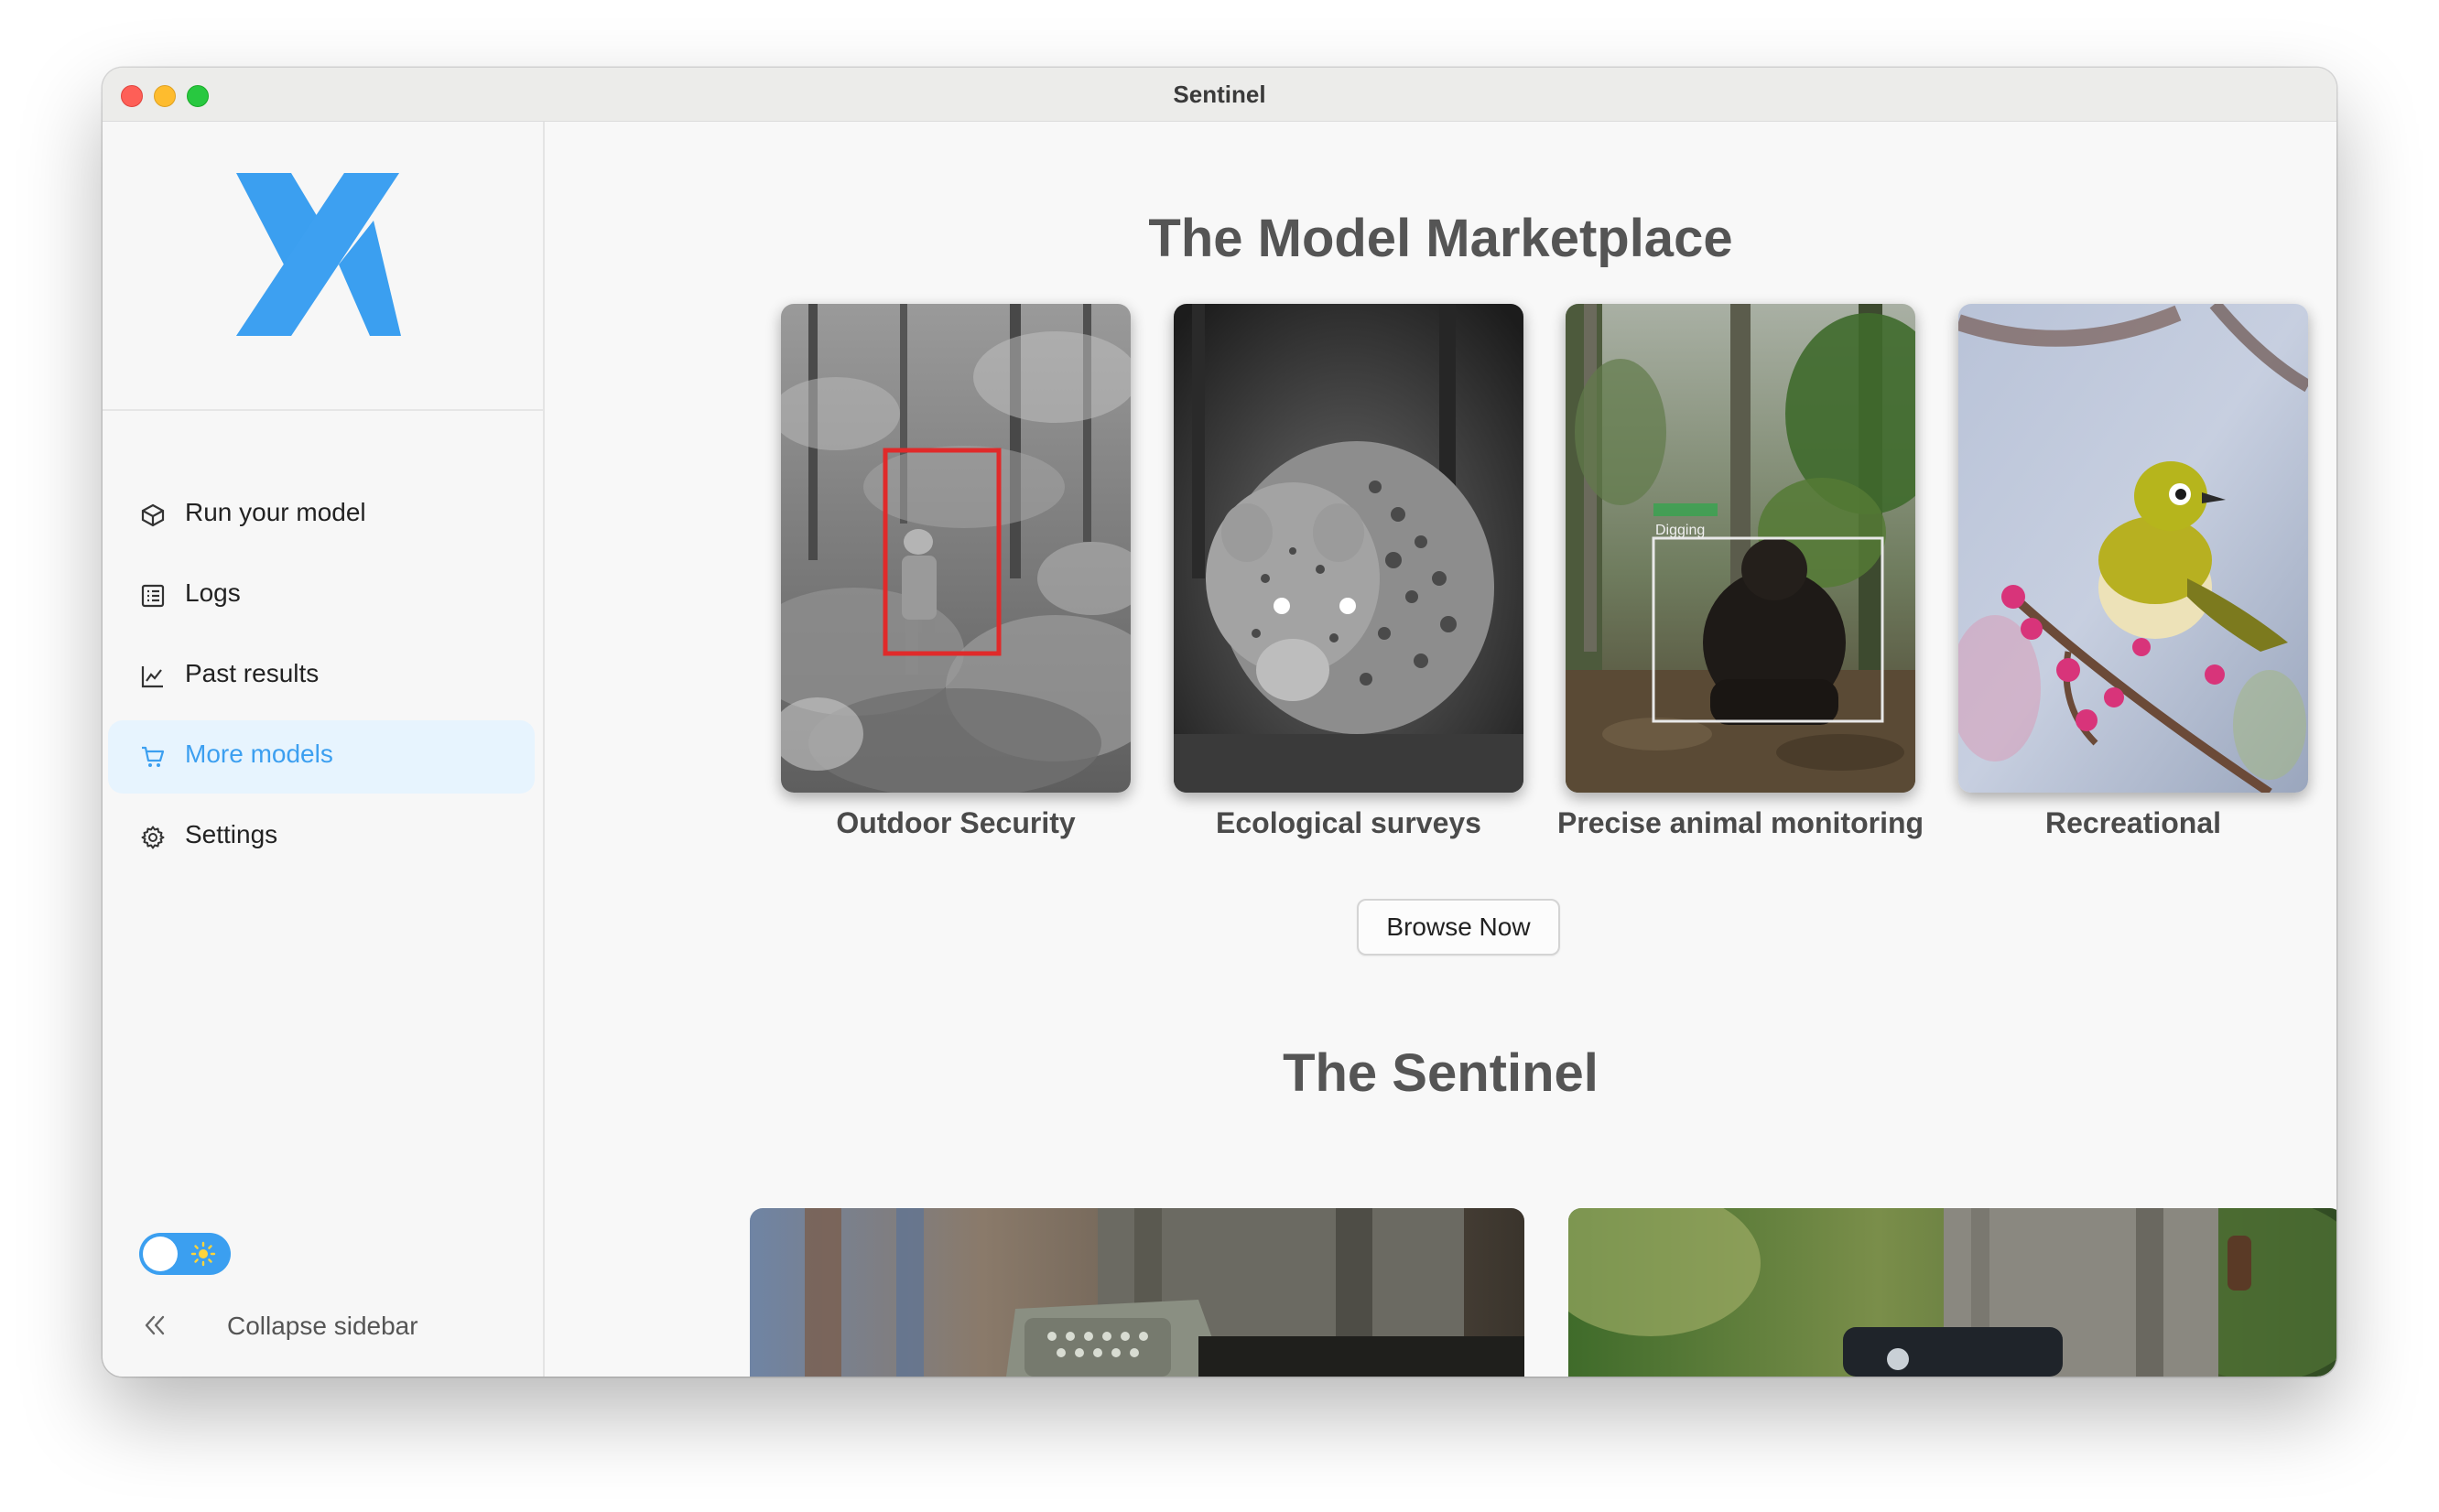 This screenshot has height=1512, width=2439. I want to click on bird-photo, so click(2133, 548).